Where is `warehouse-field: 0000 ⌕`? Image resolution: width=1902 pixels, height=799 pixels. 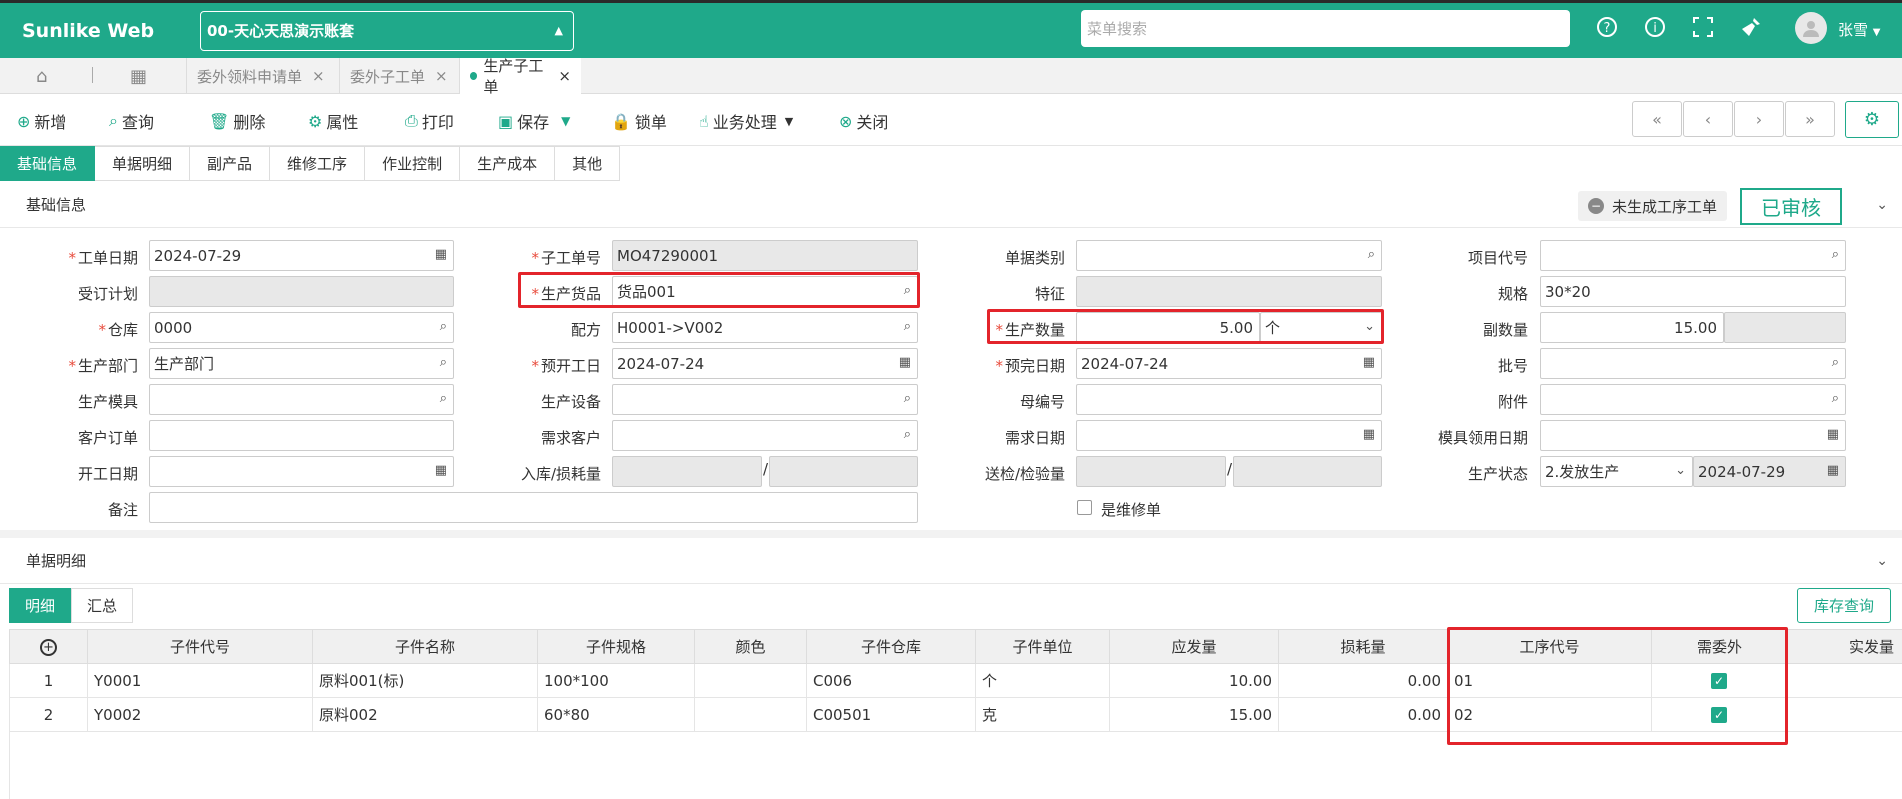 warehouse-field: 0000 ⌕ is located at coordinates (301, 327).